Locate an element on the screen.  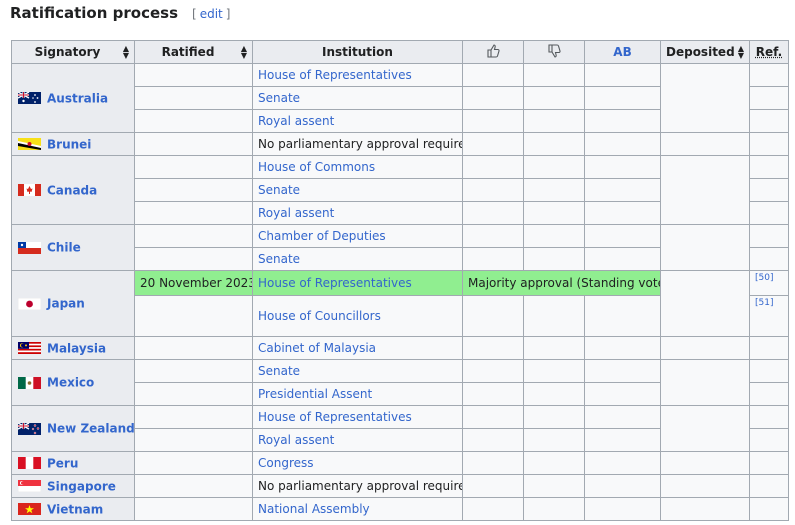
flag-mexico-icon is located at coordinates (29, 382).